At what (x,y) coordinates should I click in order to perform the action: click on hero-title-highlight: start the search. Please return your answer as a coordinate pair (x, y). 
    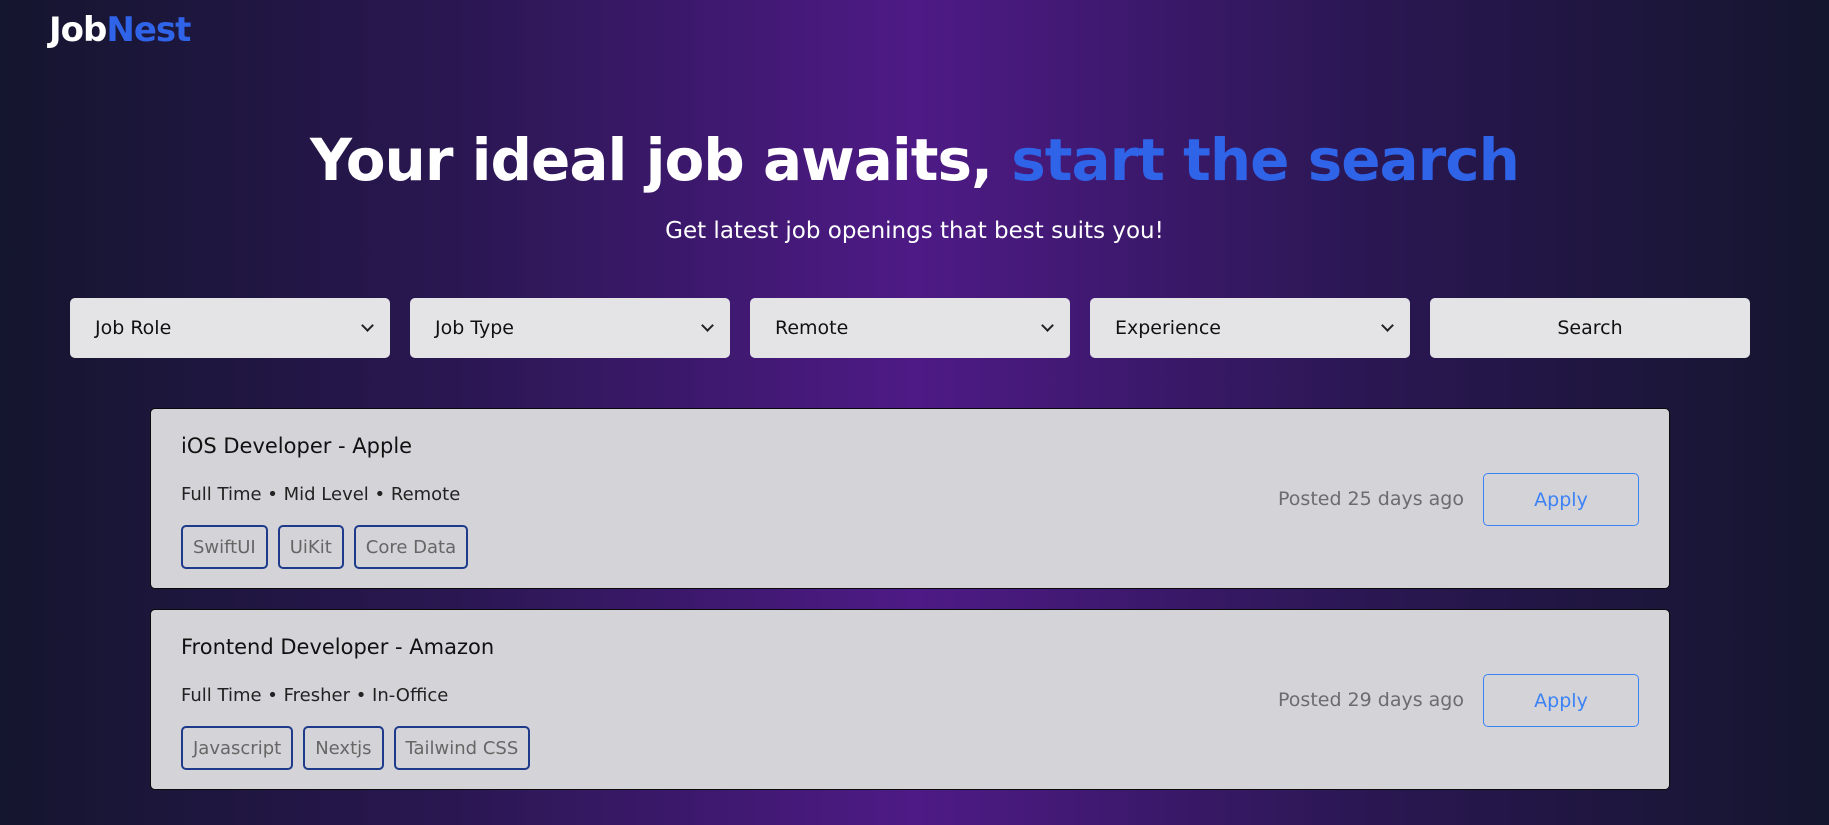
    Looking at the image, I should click on (1265, 160).